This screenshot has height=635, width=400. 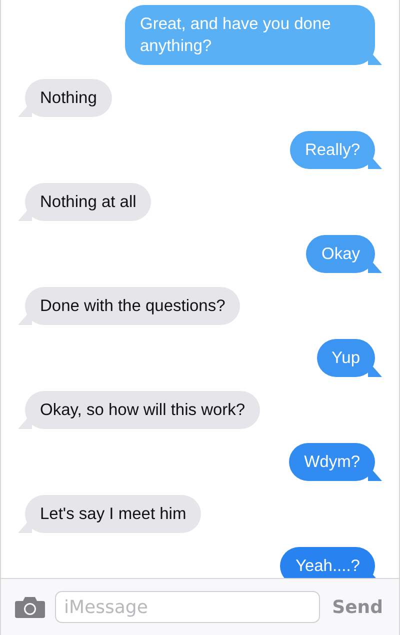 I want to click on camera-icon, so click(x=30, y=607).